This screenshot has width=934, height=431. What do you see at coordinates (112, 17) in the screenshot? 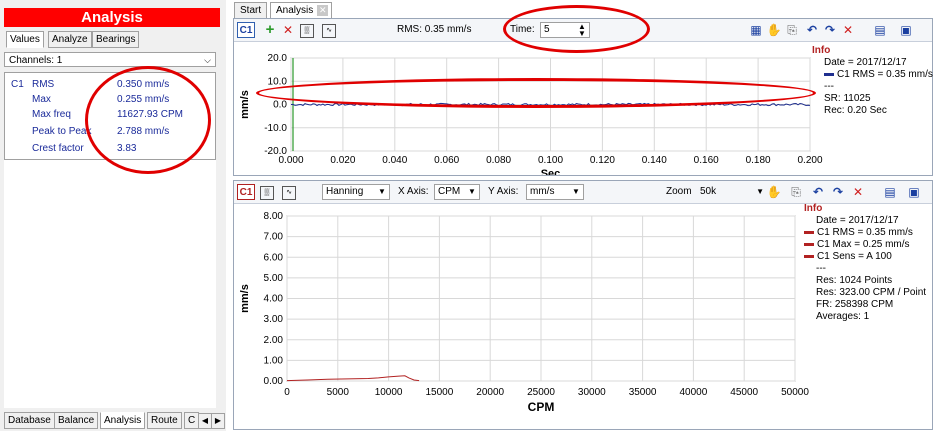
I see `panel-title: Analysis` at bounding box center [112, 17].